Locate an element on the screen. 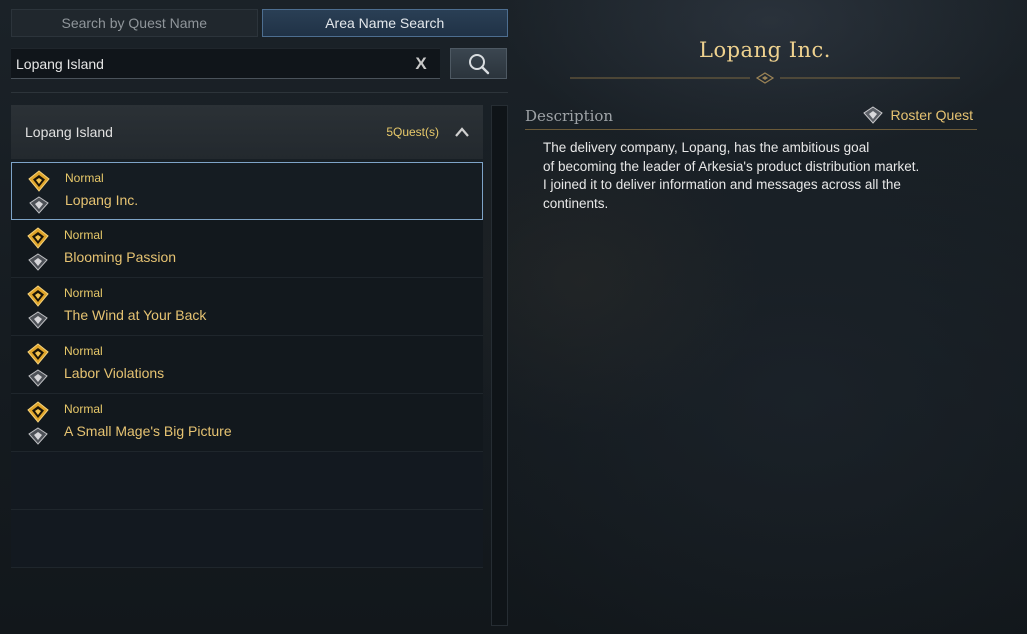 Image resolution: width=1027 pixels, height=634 pixels. quest-name: The Wind at Your Back is located at coordinates (135, 315).